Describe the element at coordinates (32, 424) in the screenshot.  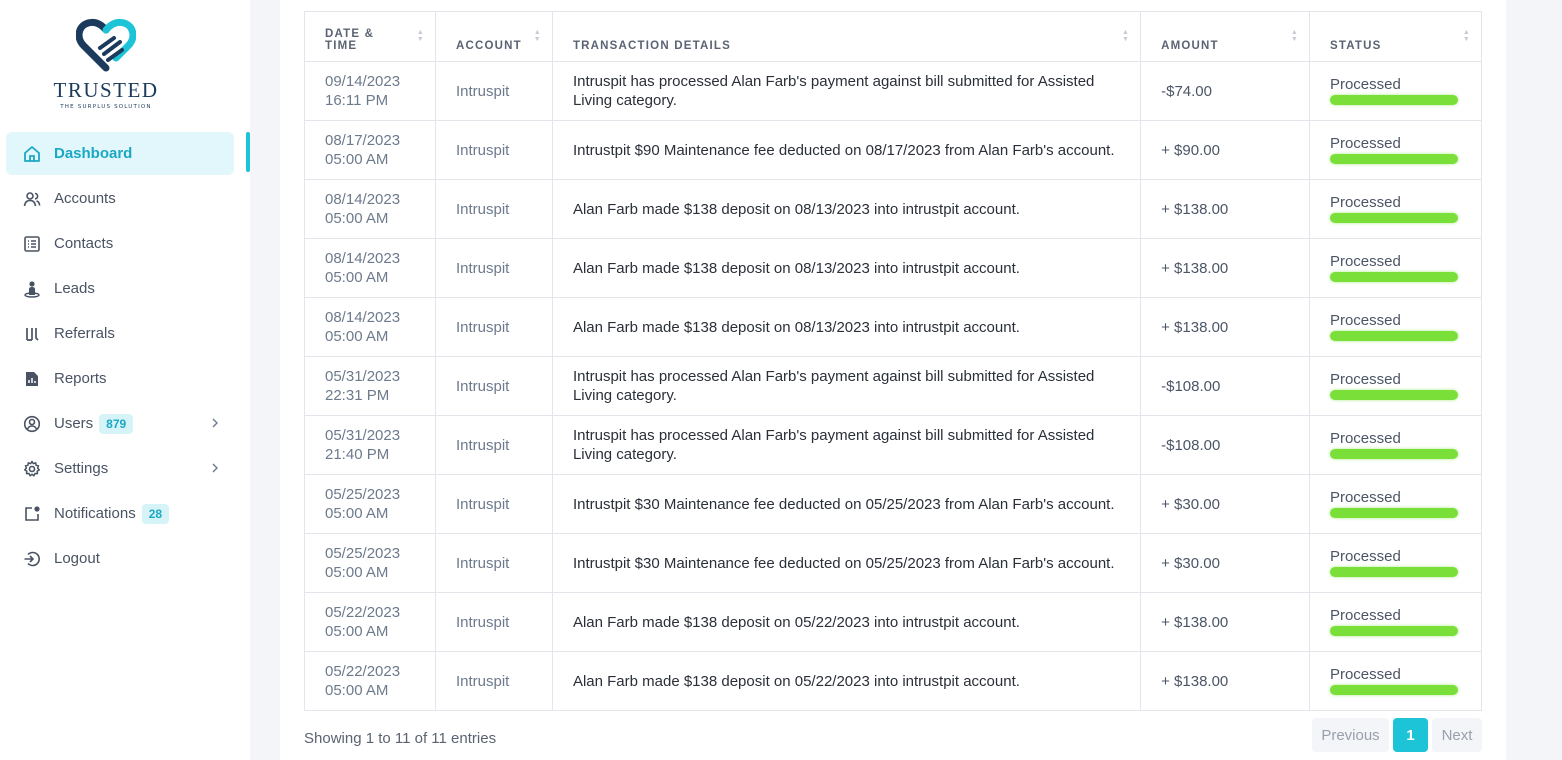
I see `user-circle-icon` at that location.